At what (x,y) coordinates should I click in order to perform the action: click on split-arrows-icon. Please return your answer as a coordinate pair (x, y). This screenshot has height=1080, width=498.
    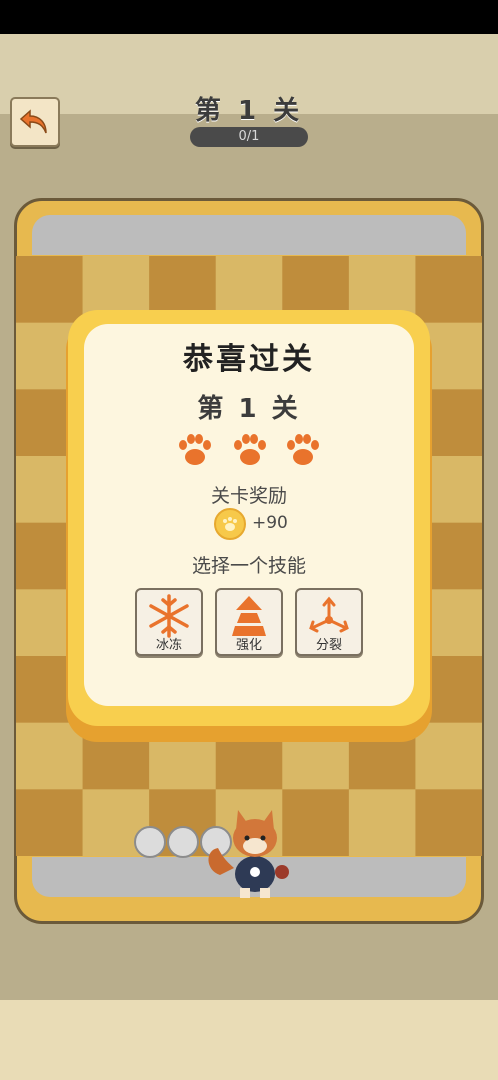
    Looking at the image, I should click on (329, 614).